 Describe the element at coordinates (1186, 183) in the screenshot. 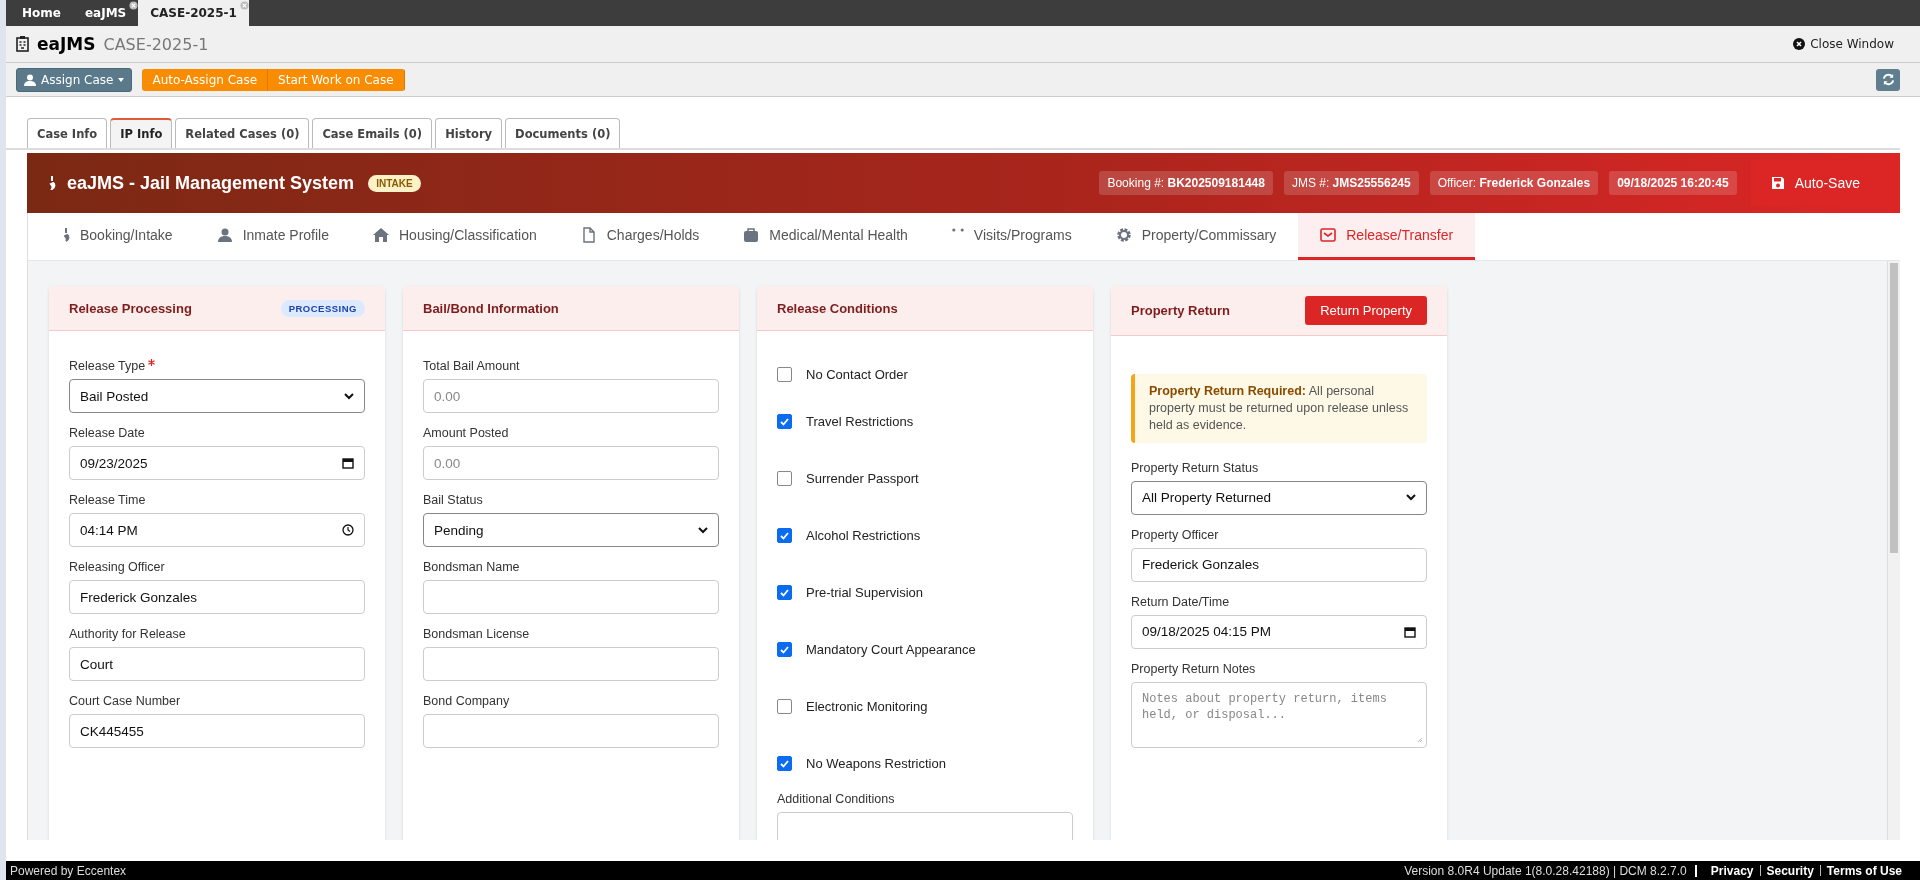

I see `info-chip: Booking #: BK202509181448` at that location.